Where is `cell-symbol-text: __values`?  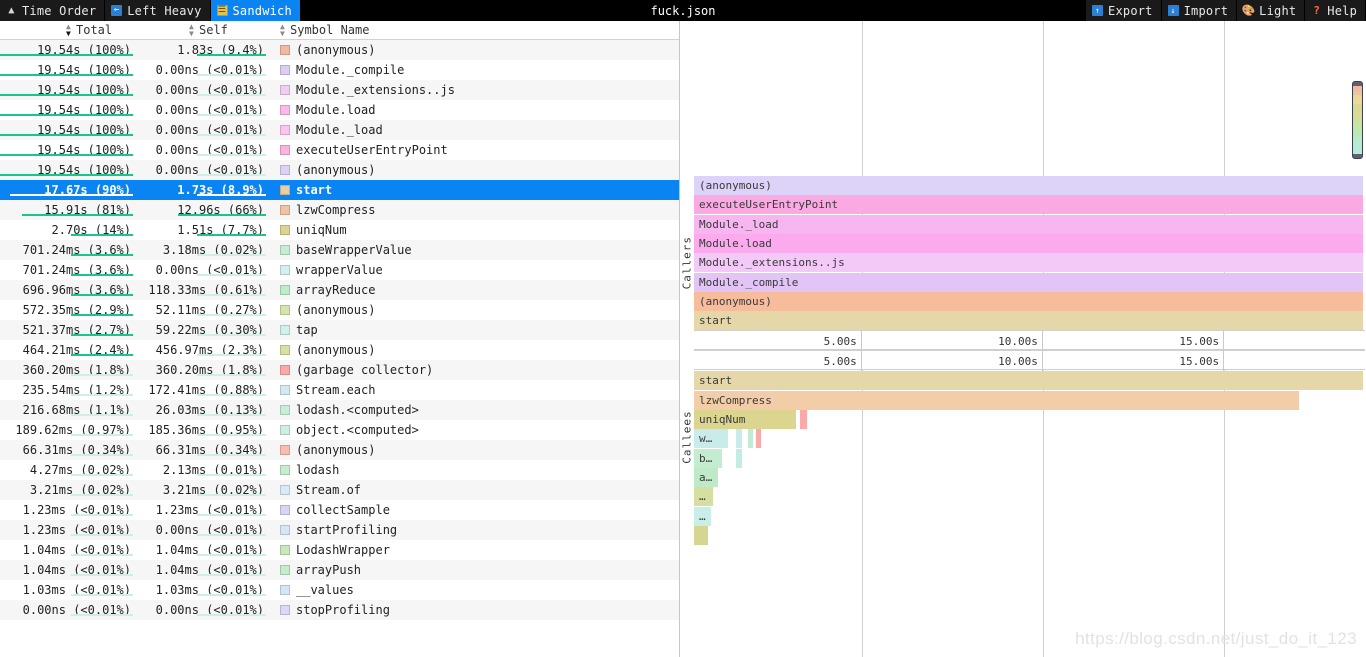
cell-symbol-text: __values is located at coordinates (325, 590).